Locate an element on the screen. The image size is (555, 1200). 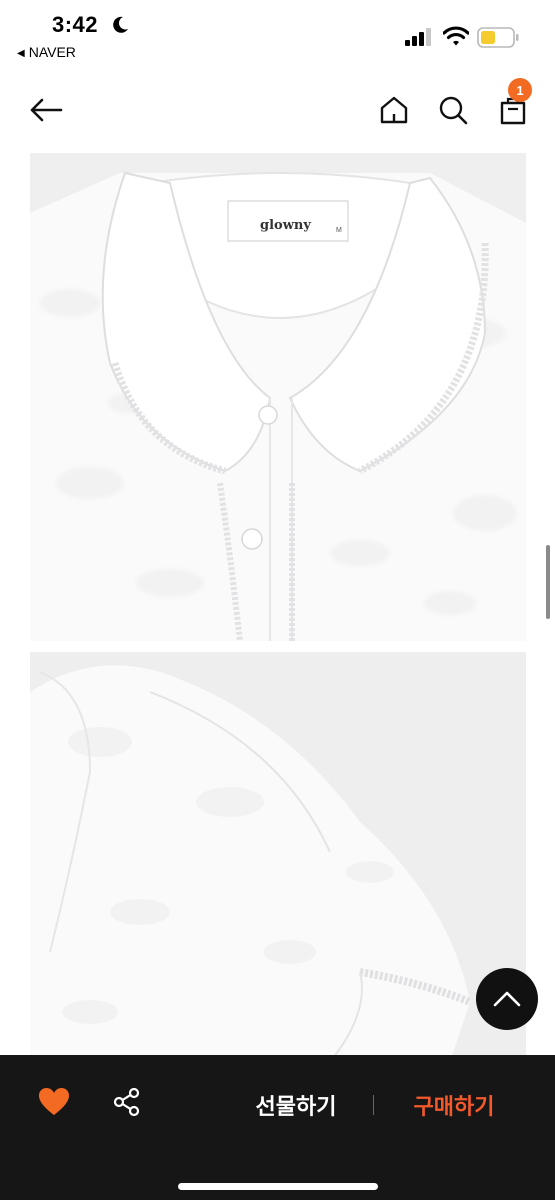
share-button is located at coordinates (128, 1103).